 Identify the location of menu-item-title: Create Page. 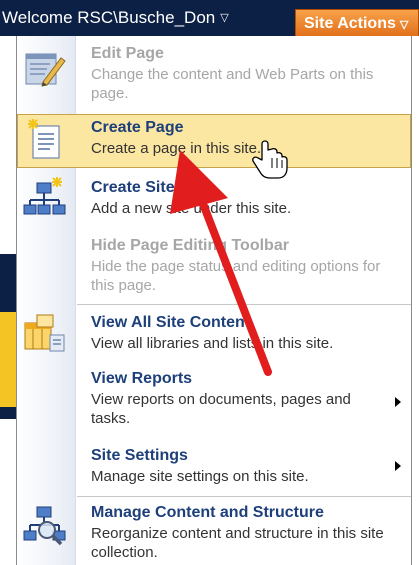
(137, 127).